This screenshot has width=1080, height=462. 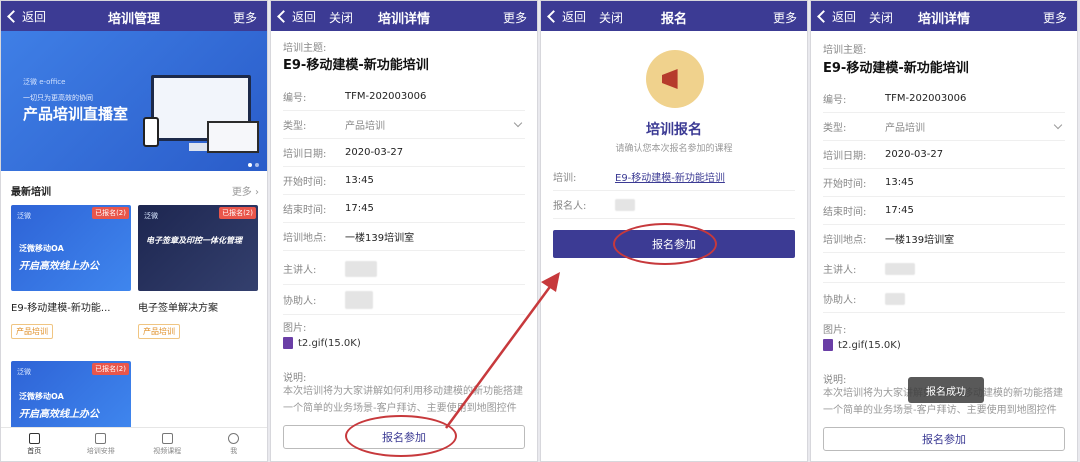 I want to click on training-card: 泛微 已报名(2) 电子签章及印控一体化管理 电子签单解决方案 产品培训, so click(x=198, y=272).